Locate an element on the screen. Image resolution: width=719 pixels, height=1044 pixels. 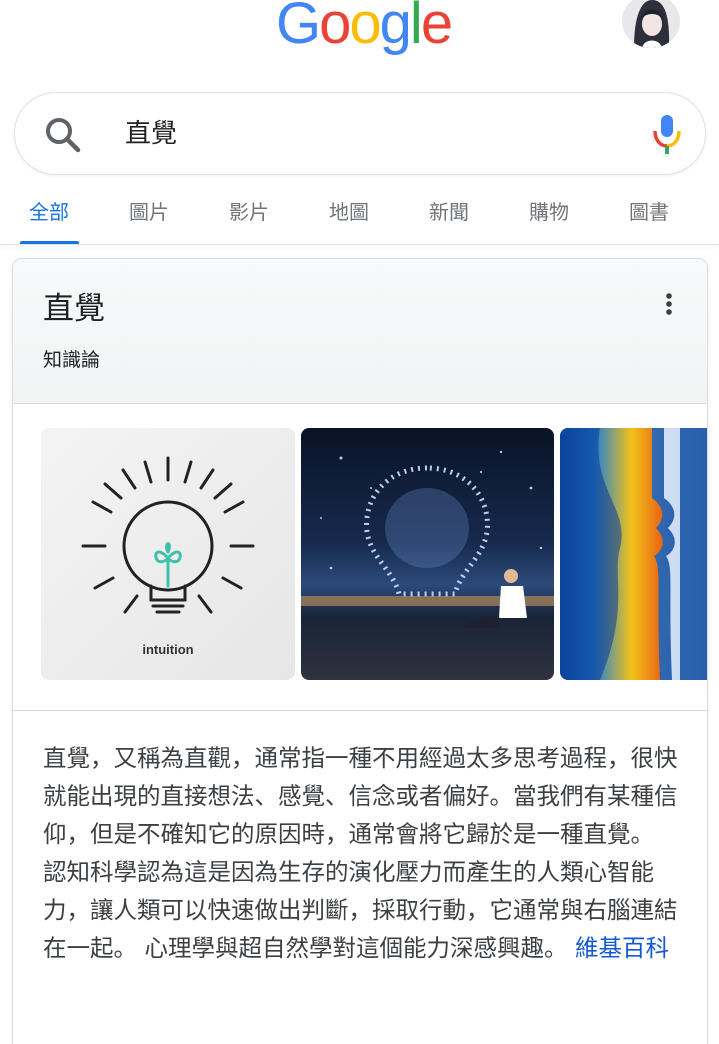
divider is located at coordinates (359, 244).